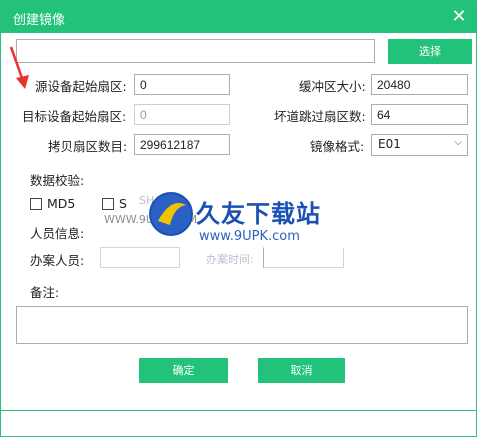  I want to click on watermark-url: www.9UPK.com, so click(249, 236).